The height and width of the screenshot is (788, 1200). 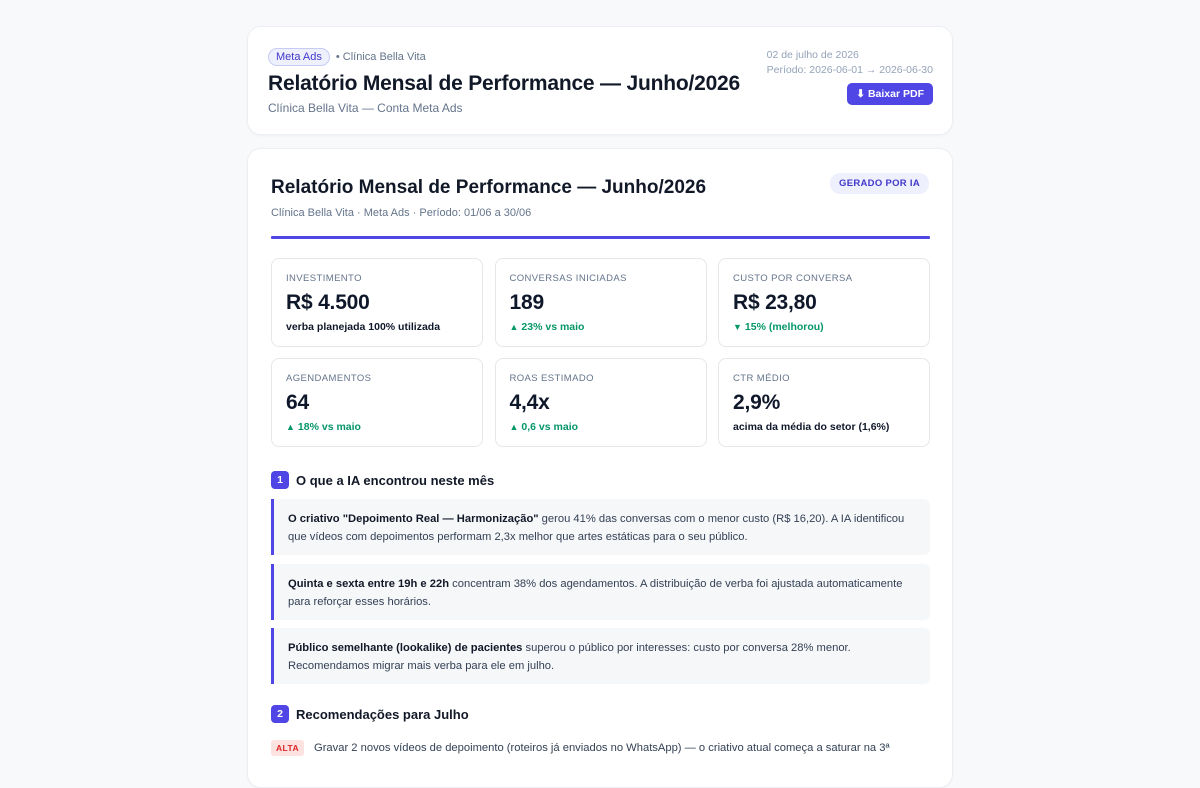 What do you see at coordinates (287, 748) in the screenshot?
I see `priority-badge: ALTA` at bounding box center [287, 748].